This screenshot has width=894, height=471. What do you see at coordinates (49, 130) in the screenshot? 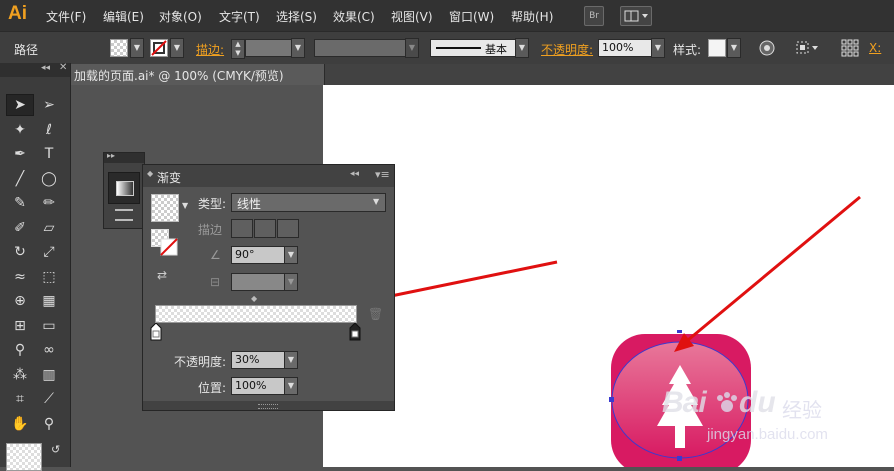
I see `lasso-tool-icon: ℓ` at bounding box center [49, 130].